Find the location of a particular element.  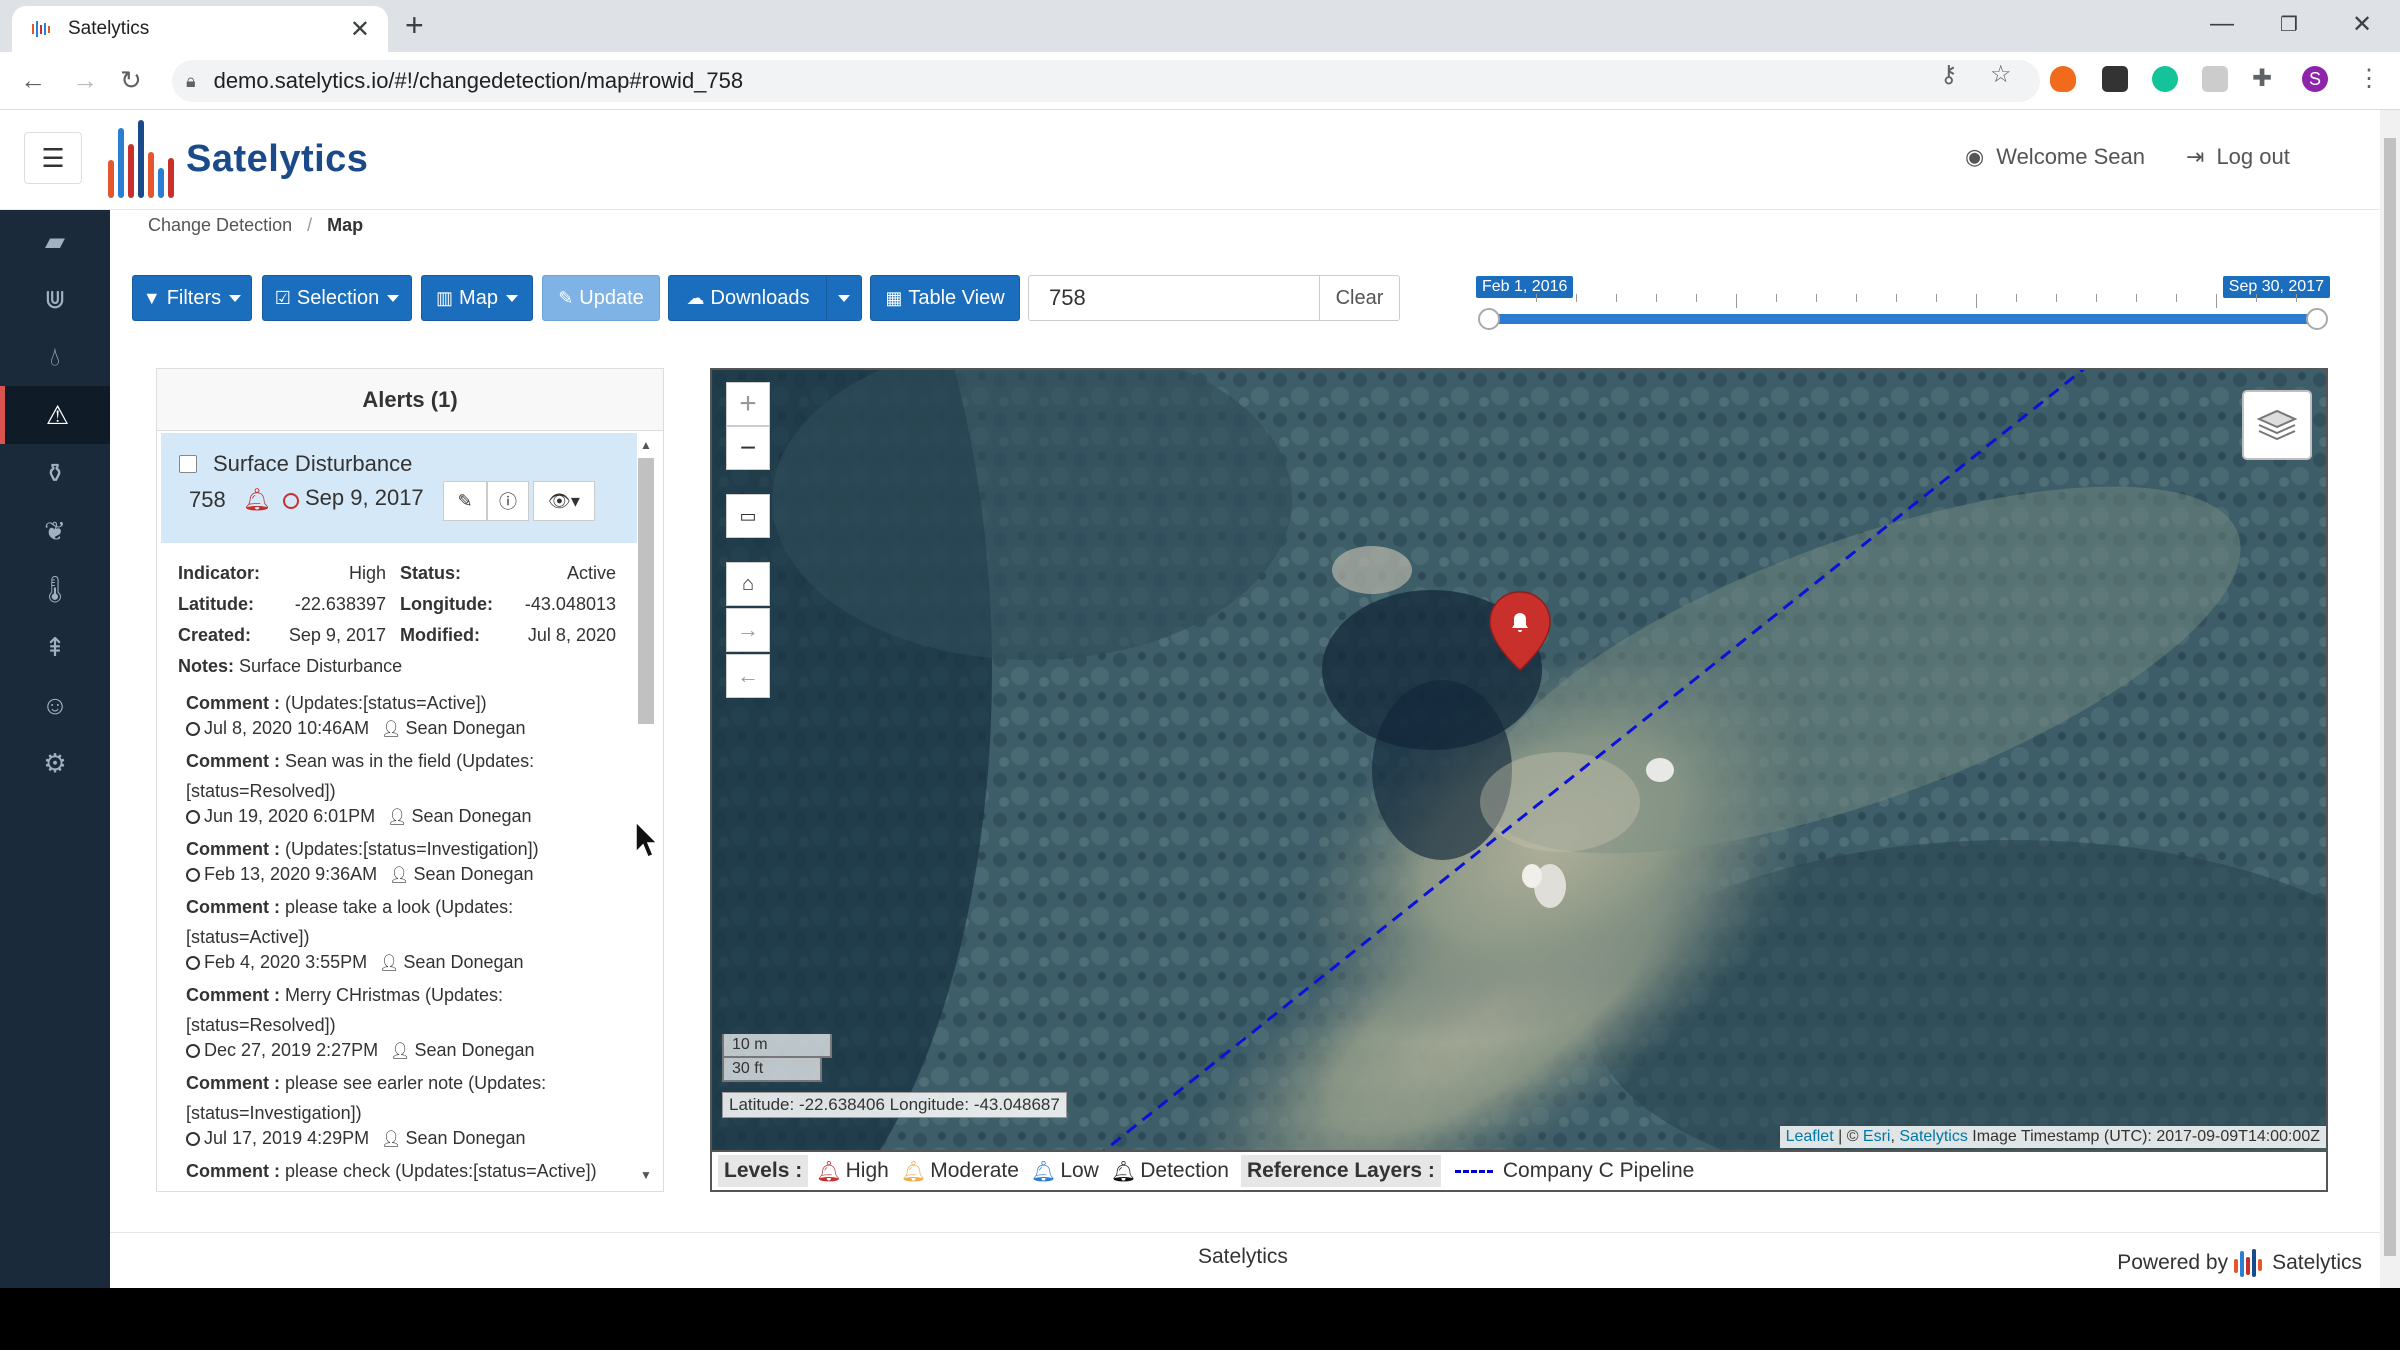

satelytics-link: Satelytics is located at coordinates (1933, 1136).